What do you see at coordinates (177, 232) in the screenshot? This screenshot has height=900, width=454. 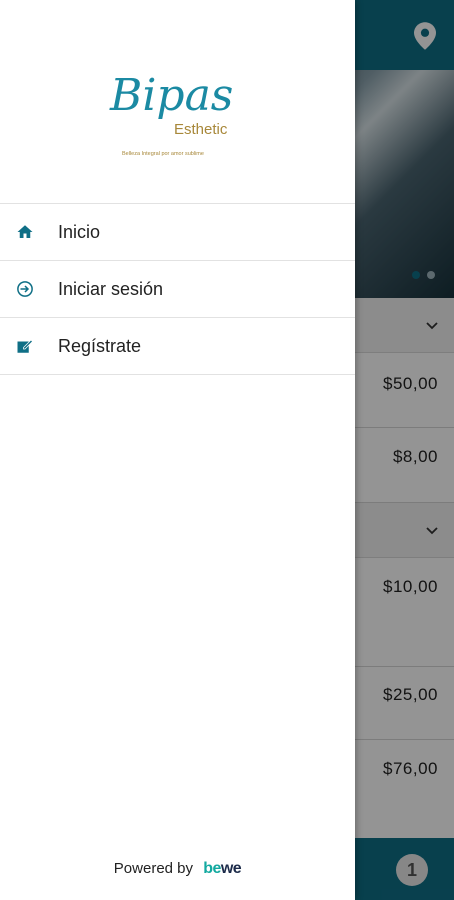 I see `menu-item-inicio: Inicio` at bounding box center [177, 232].